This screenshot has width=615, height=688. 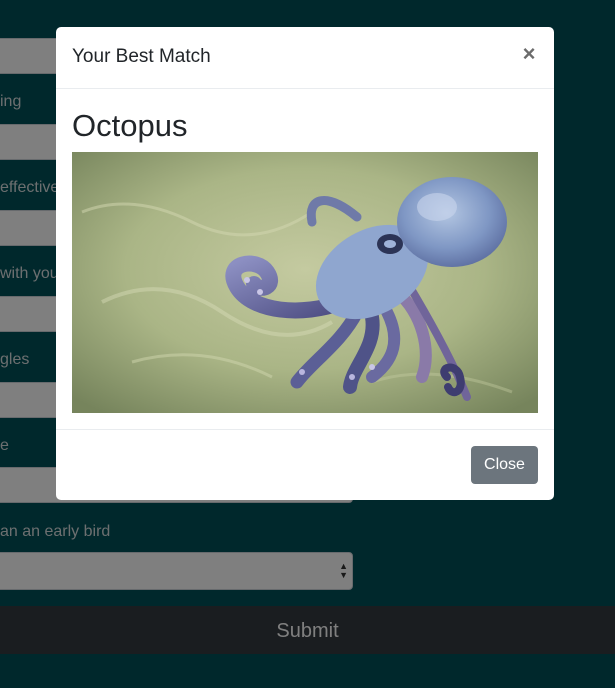 I want to click on close-button: Close, so click(x=504, y=465).